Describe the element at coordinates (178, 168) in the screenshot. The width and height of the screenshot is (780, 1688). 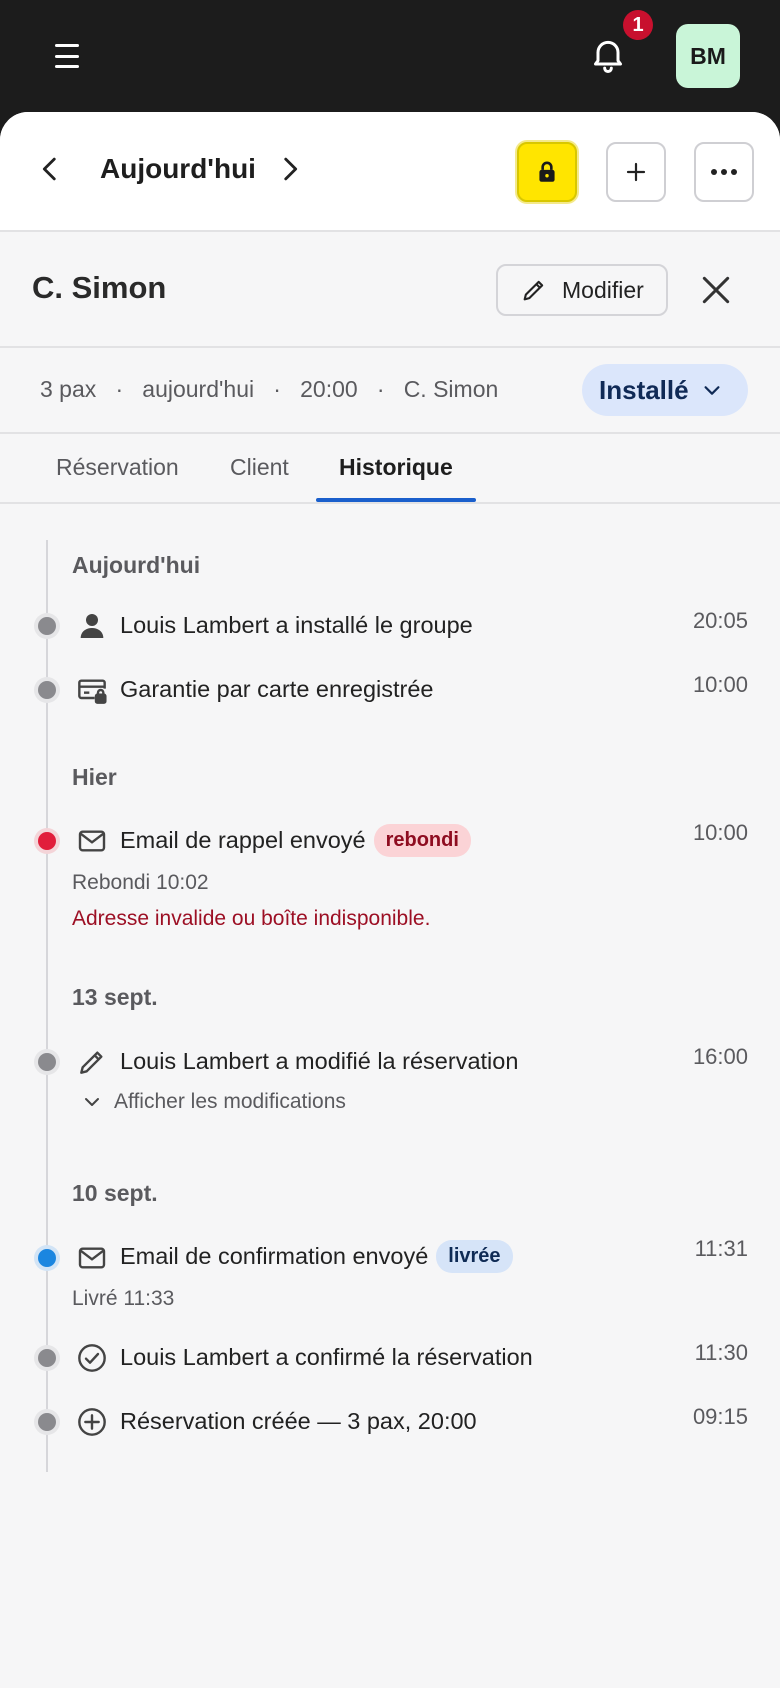
I see `current-date-title: Aujourd'hui` at that location.